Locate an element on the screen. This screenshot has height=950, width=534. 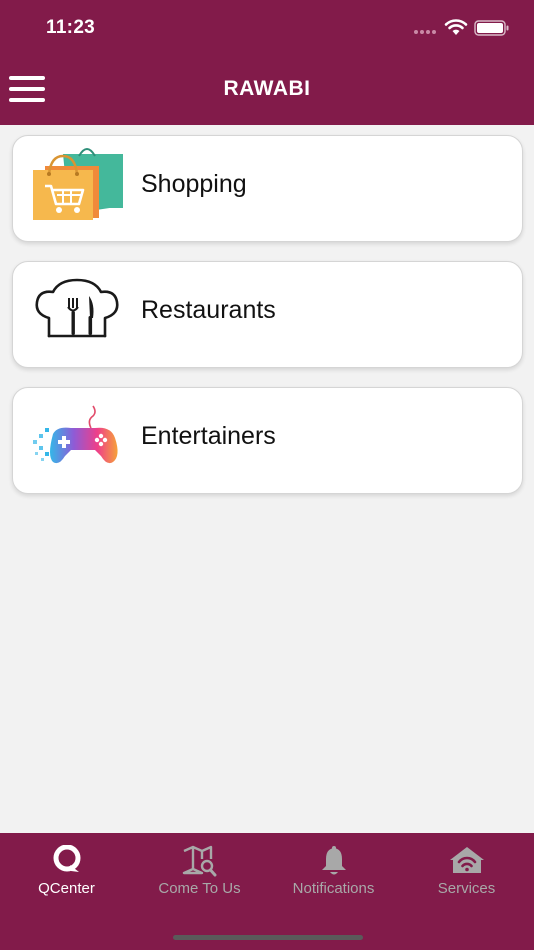
tab-label: Come To Us is located at coordinates (199, 888).